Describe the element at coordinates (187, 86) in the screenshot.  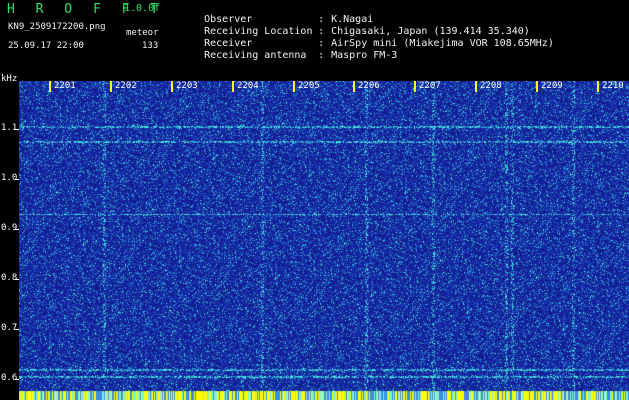
I see `hour-label: 2203` at that location.